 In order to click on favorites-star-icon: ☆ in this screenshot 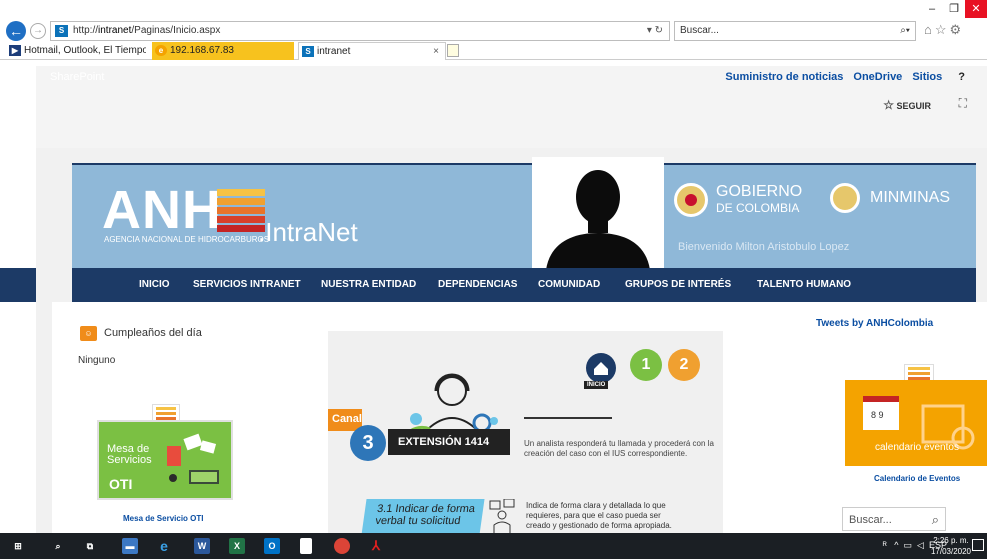, I will do `click(942, 29)`.